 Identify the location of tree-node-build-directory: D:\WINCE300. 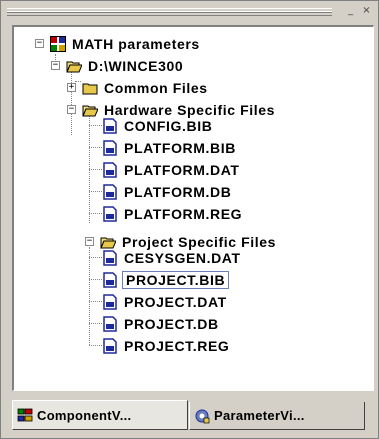
(125, 66).